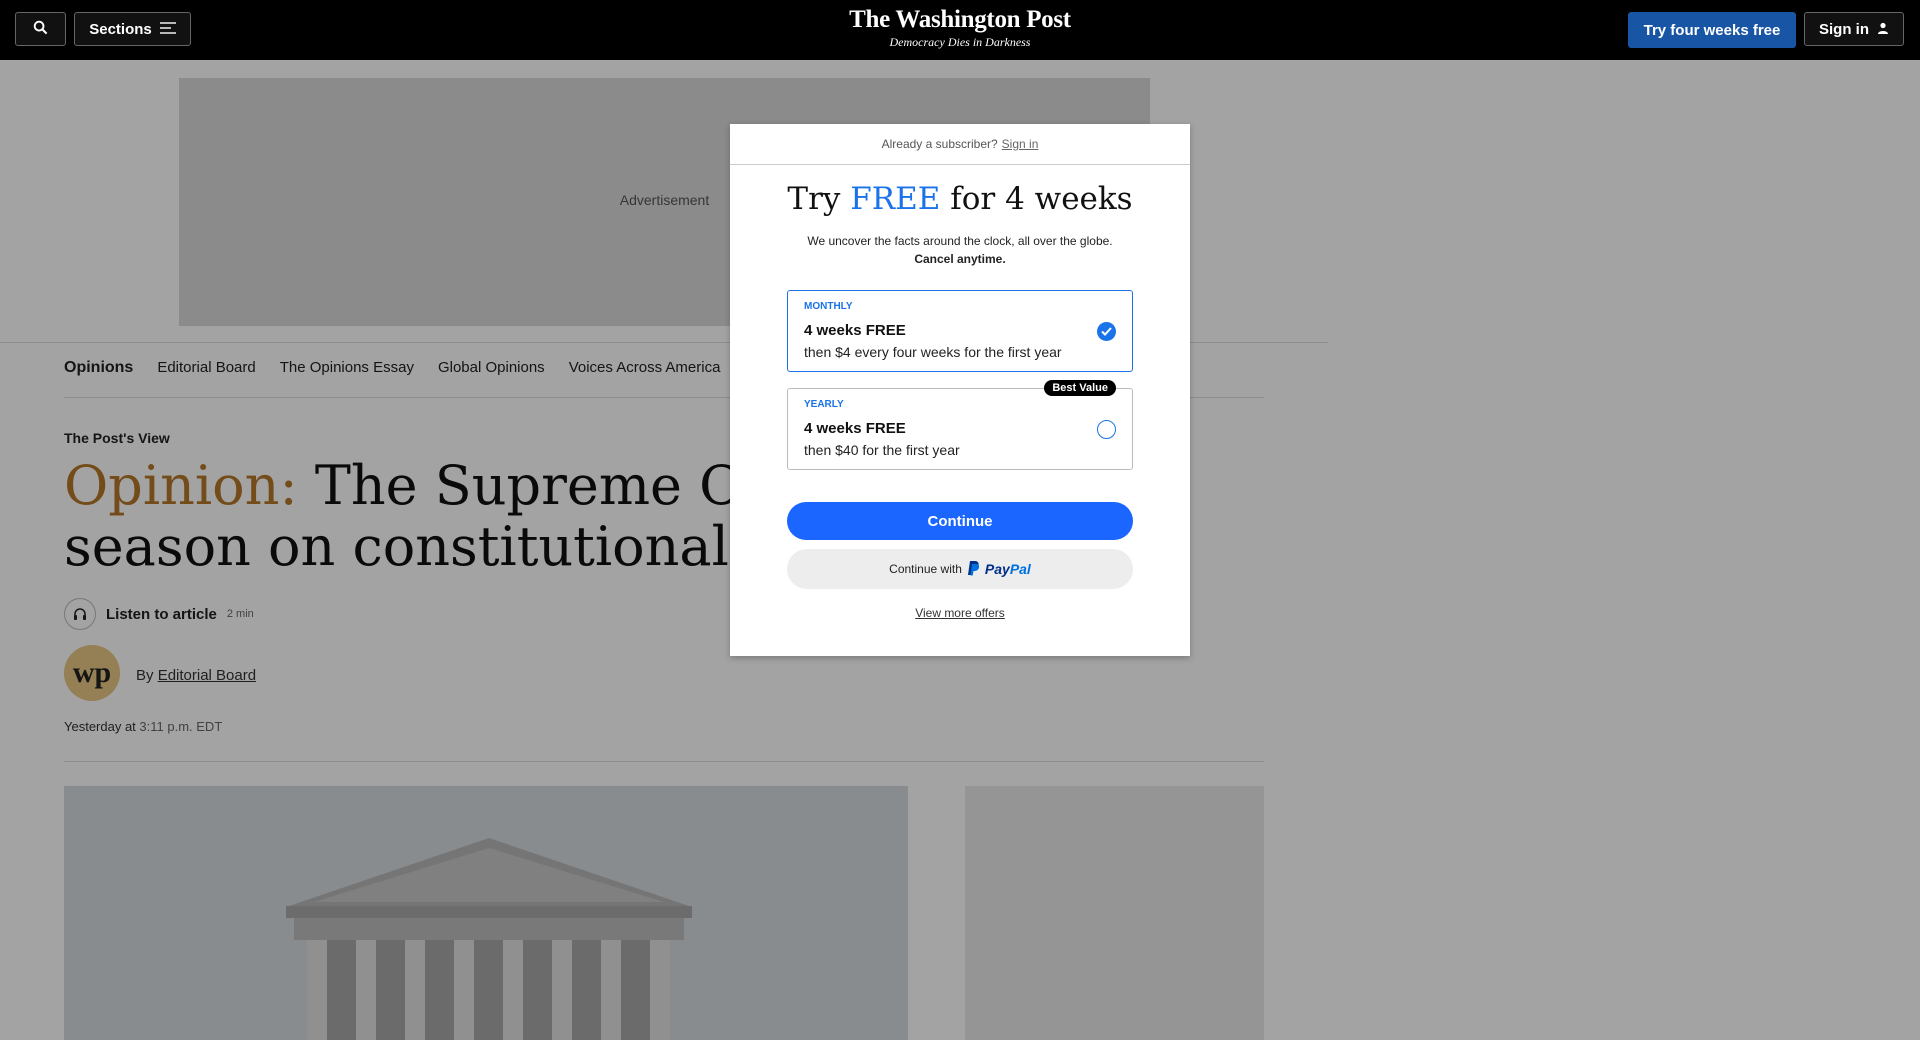 The height and width of the screenshot is (1040, 1920). Describe the element at coordinates (1041, 199) in the screenshot. I see `title-post: for 4 weeks` at that location.